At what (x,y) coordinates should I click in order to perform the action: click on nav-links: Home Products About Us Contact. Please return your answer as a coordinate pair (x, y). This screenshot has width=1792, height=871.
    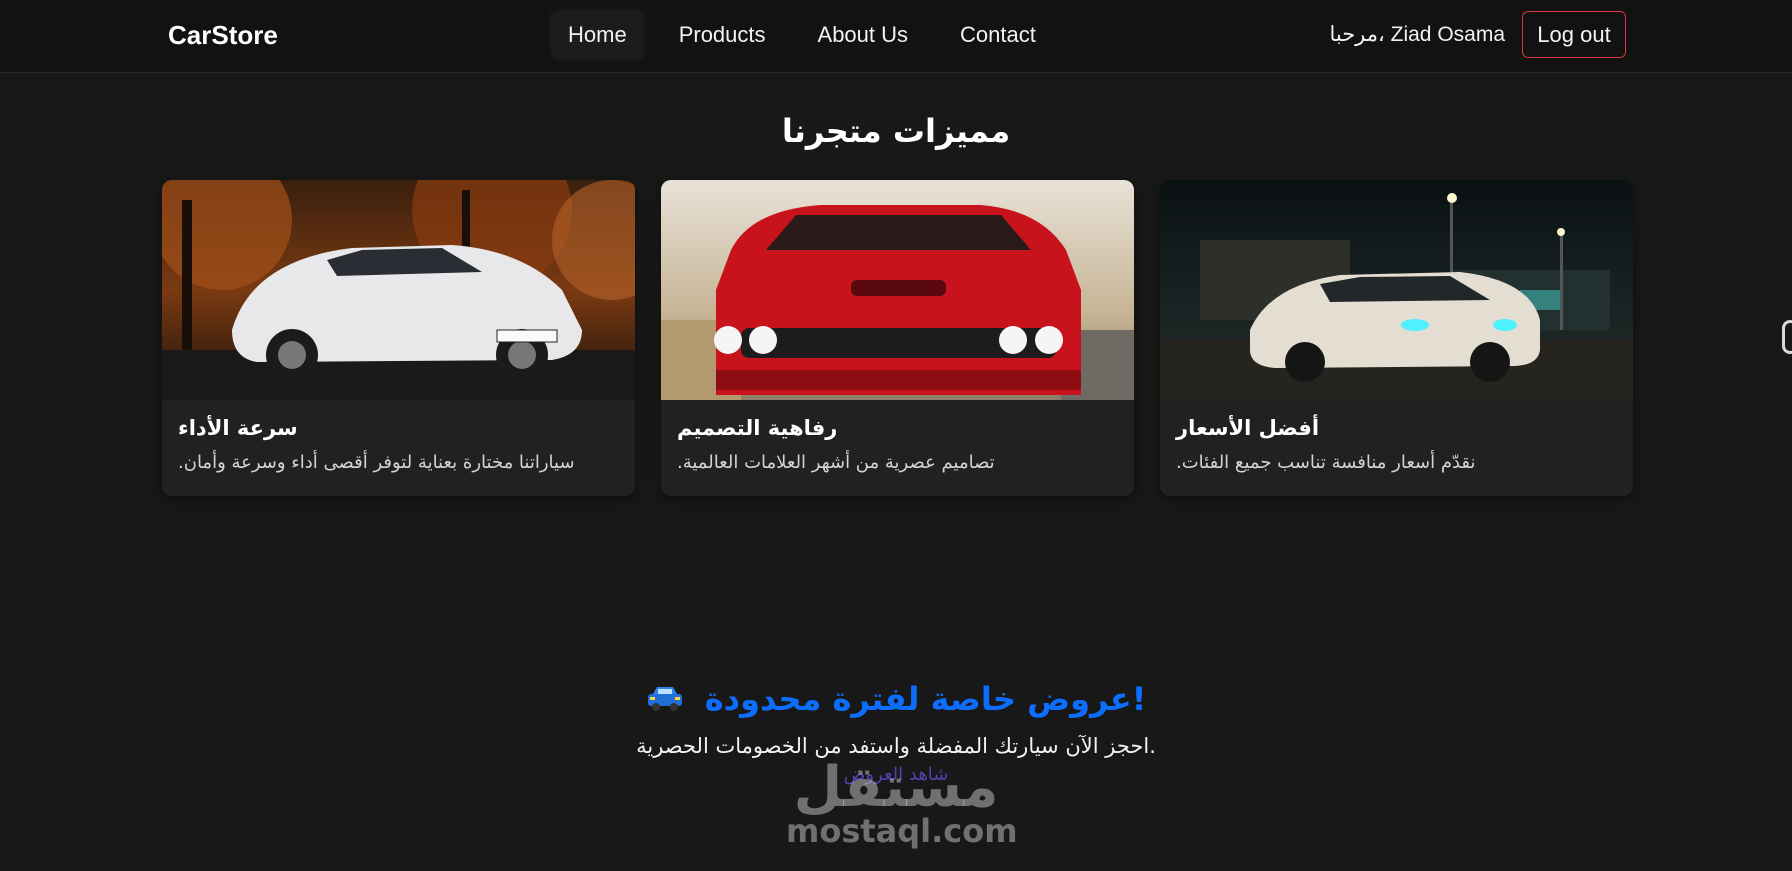
    Looking at the image, I should click on (812, 35).